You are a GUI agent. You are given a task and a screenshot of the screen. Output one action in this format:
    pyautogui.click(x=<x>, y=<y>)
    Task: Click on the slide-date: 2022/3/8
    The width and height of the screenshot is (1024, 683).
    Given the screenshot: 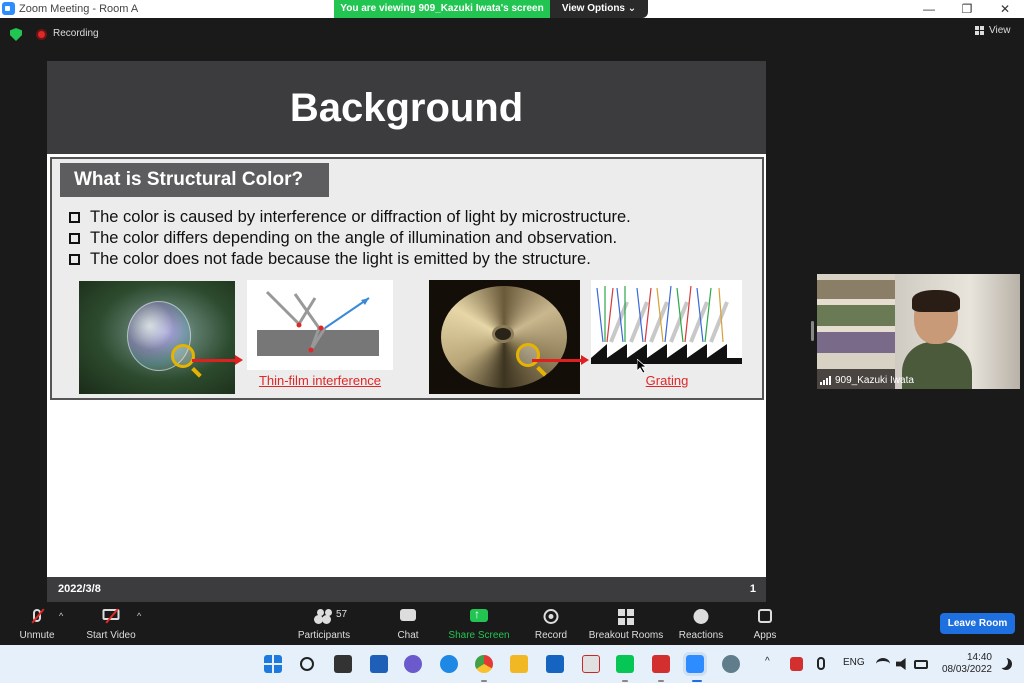 What is the action you would take?
    pyautogui.click(x=79, y=589)
    